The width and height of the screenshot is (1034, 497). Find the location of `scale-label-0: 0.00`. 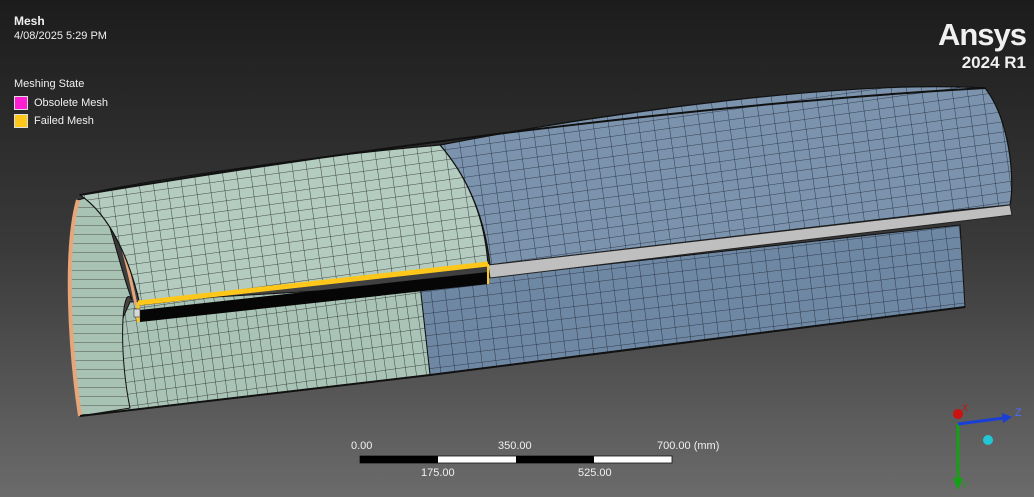

scale-label-0: 0.00 is located at coordinates (362, 446).